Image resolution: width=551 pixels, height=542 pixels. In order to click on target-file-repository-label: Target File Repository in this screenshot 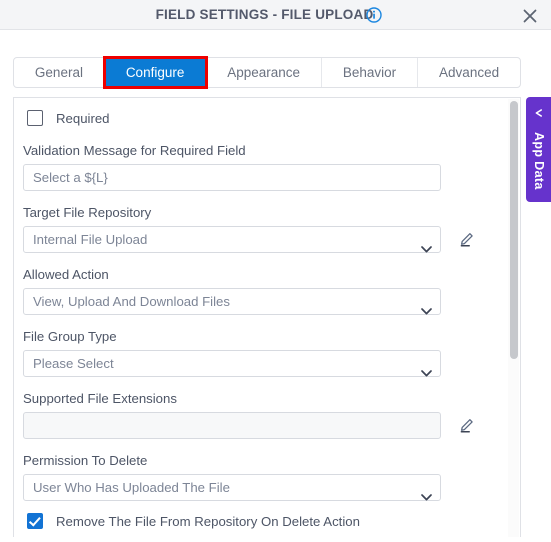, I will do `click(87, 212)`.